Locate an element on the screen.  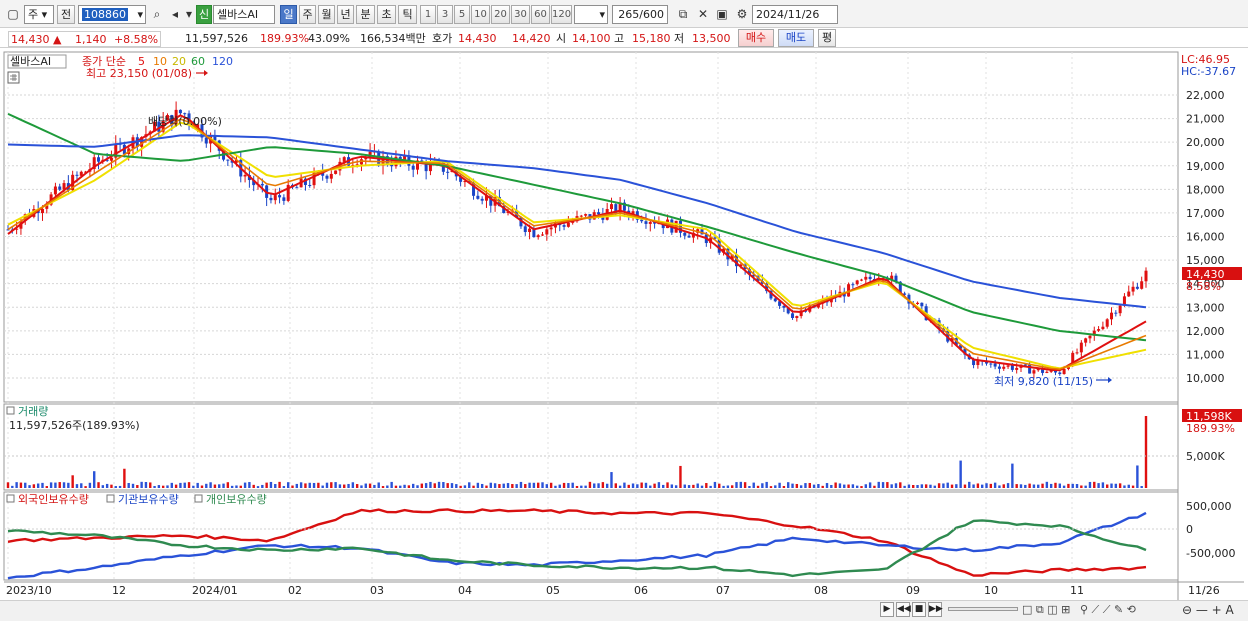
high-marker-label: 최고 23,150 (01/08) is located at coordinates (139, 73).